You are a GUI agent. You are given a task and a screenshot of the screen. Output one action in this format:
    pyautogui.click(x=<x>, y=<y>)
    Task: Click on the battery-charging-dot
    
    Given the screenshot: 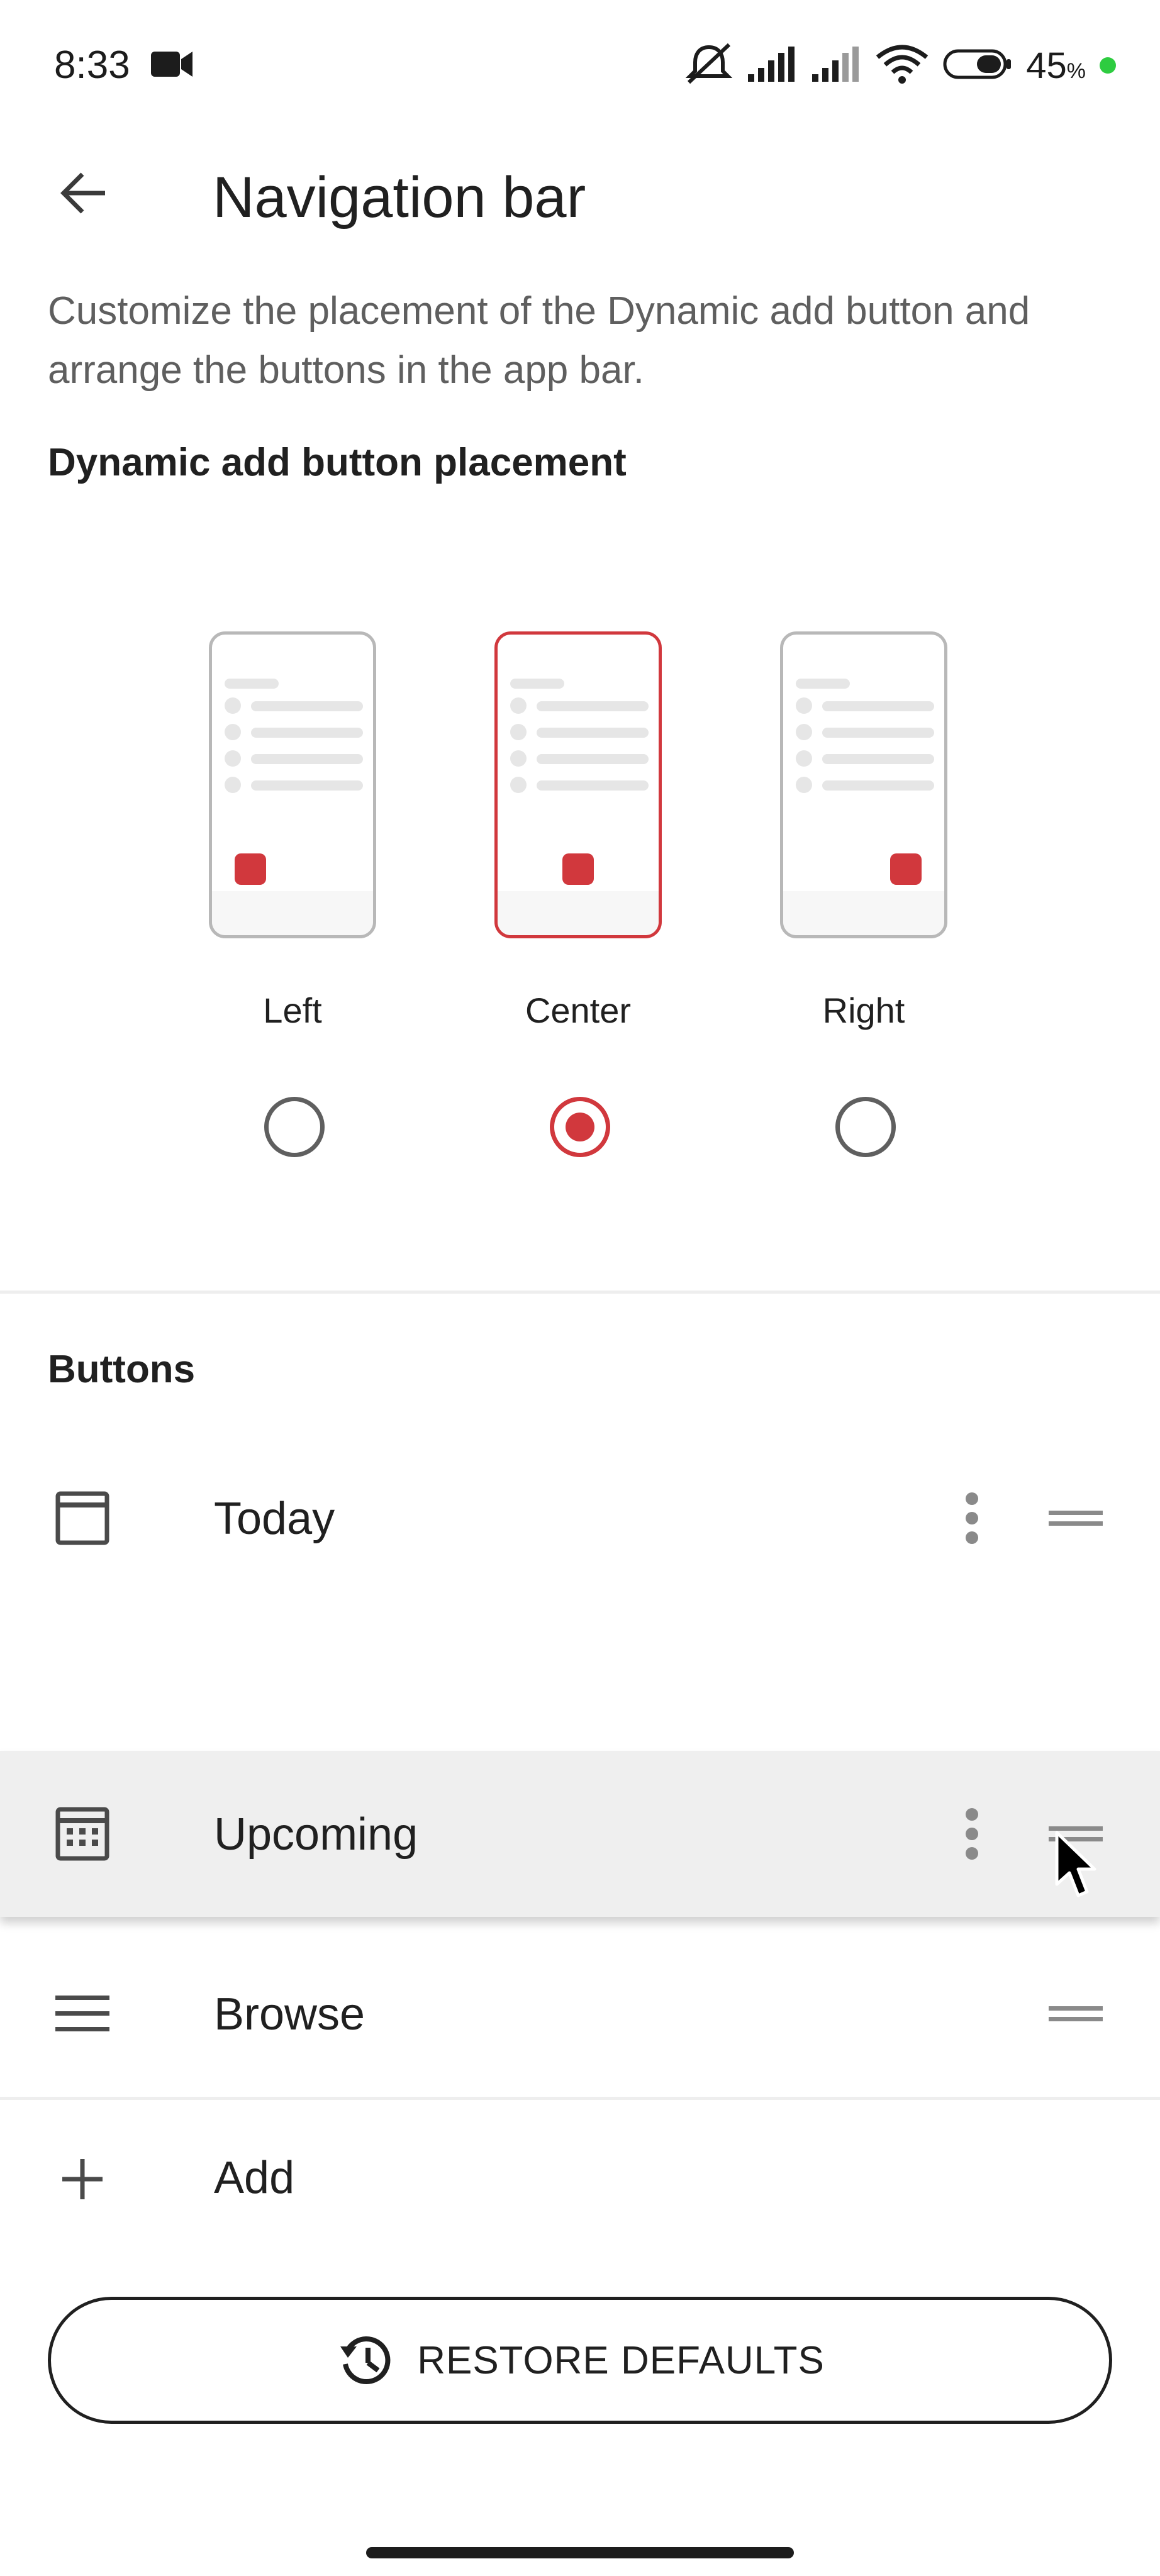 What is the action you would take?
    pyautogui.click(x=1108, y=65)
    